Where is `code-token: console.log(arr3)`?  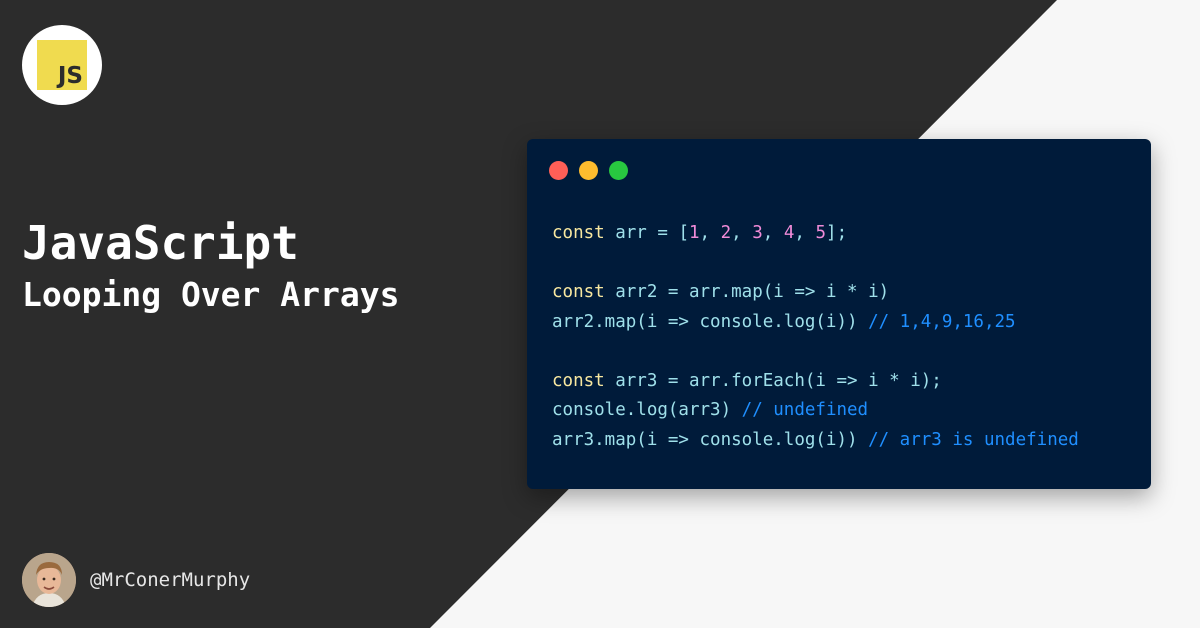 code-token: console.log(arr3) is located at coordinates (647, 410).